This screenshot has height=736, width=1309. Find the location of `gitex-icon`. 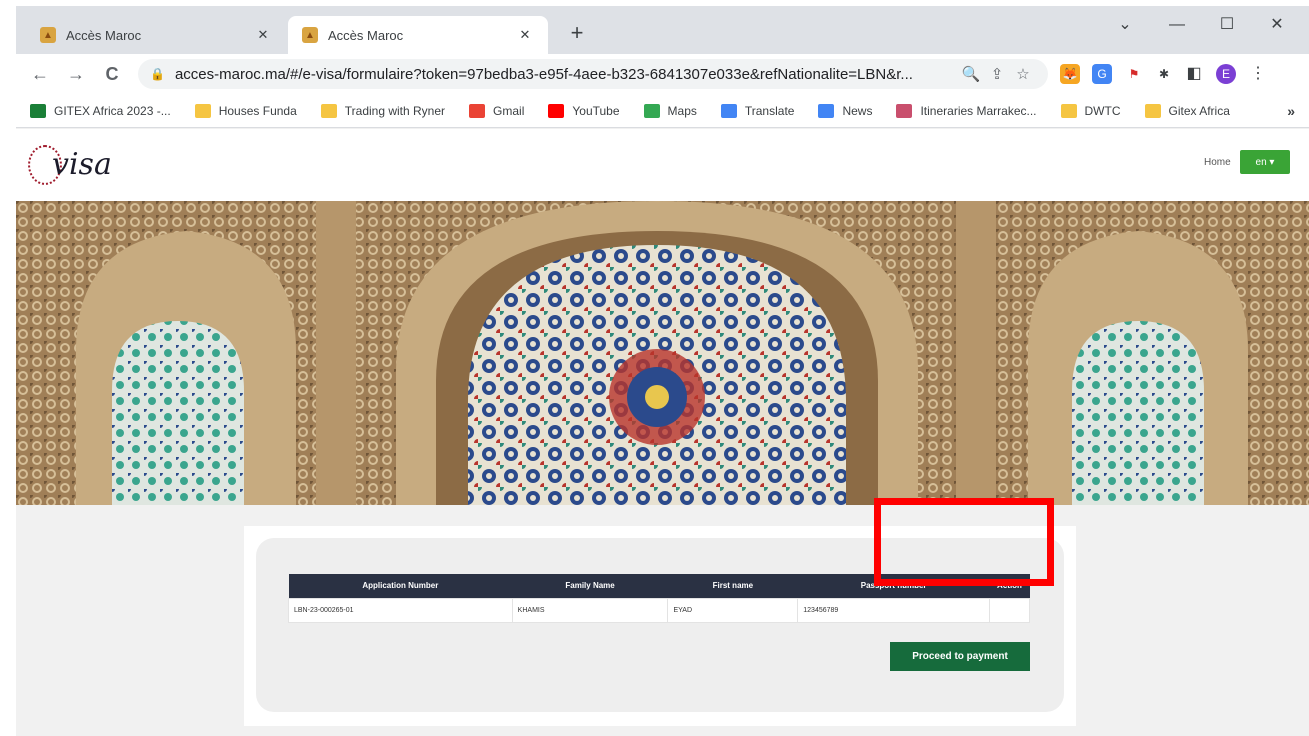

gitex-icon is located at coordinates (38, 110).